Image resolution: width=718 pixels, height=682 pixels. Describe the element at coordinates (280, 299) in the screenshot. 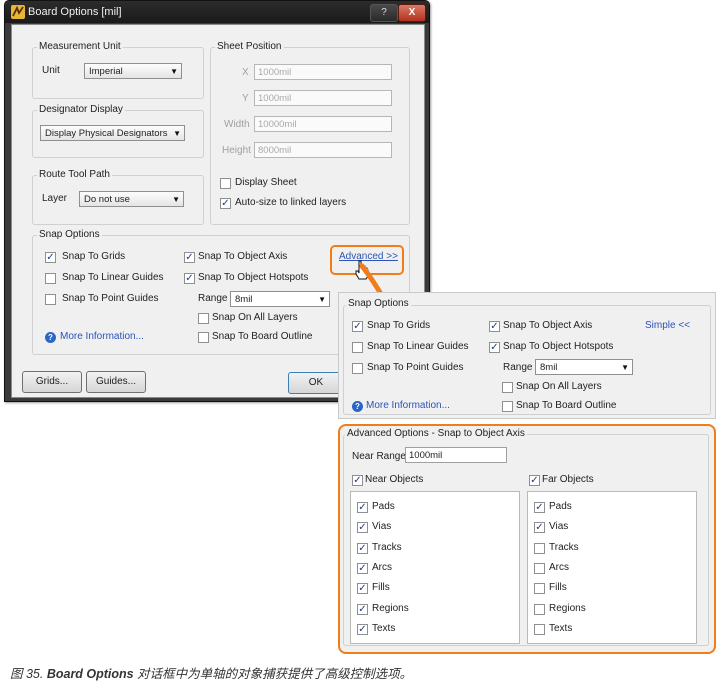

I see `range-select: 8mil ▼` at that location.